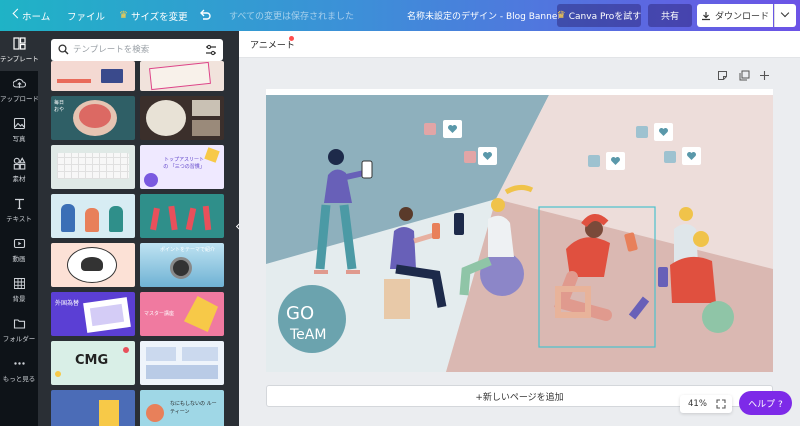 This screenshot has height=426, width=800. I want to click on resize-button: ♛ サイズを変更, so click(153, 15).